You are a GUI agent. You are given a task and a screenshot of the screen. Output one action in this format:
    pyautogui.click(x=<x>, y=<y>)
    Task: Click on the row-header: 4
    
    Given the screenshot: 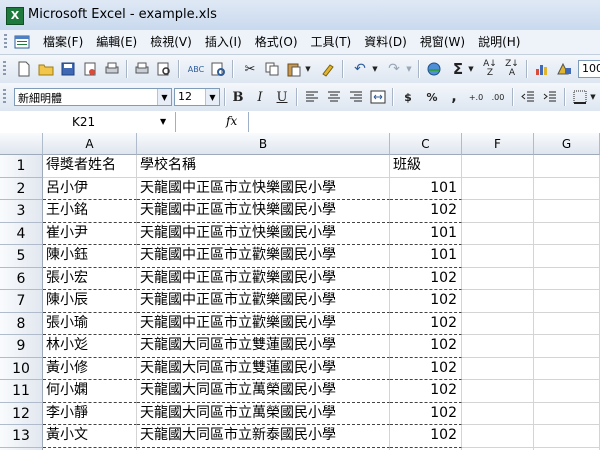 What is the action you would take?
    pyautogui.click(x=21, y=233)
    